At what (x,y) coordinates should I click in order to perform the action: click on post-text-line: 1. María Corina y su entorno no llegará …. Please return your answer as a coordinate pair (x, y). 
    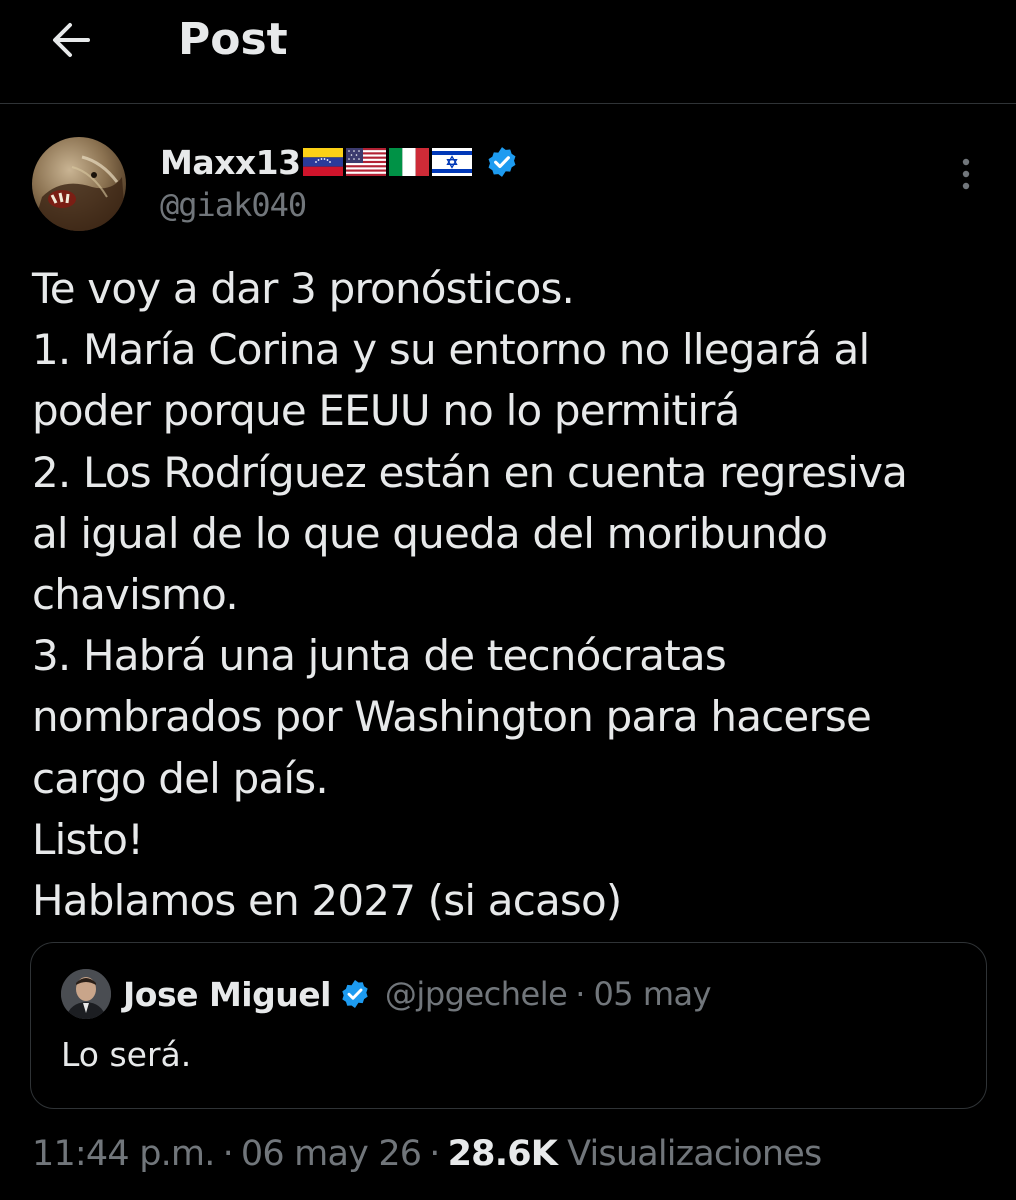
    Looking at the image, I should click on (451, 350).